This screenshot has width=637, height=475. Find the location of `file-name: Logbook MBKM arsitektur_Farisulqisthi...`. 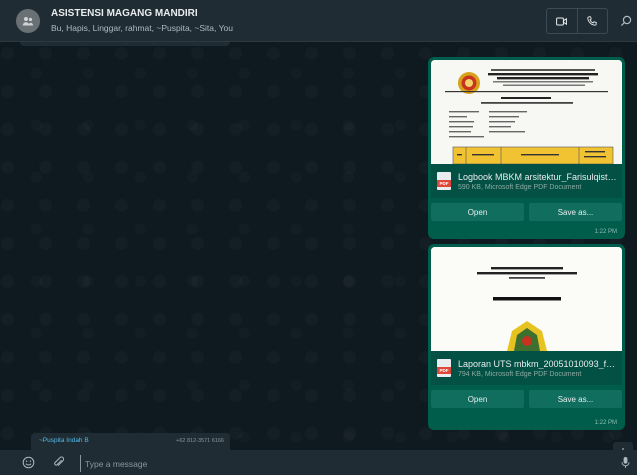

file-name: Logbook MBKM arsitektur_Farisulqisthi... is located at coordinates (538, 176).